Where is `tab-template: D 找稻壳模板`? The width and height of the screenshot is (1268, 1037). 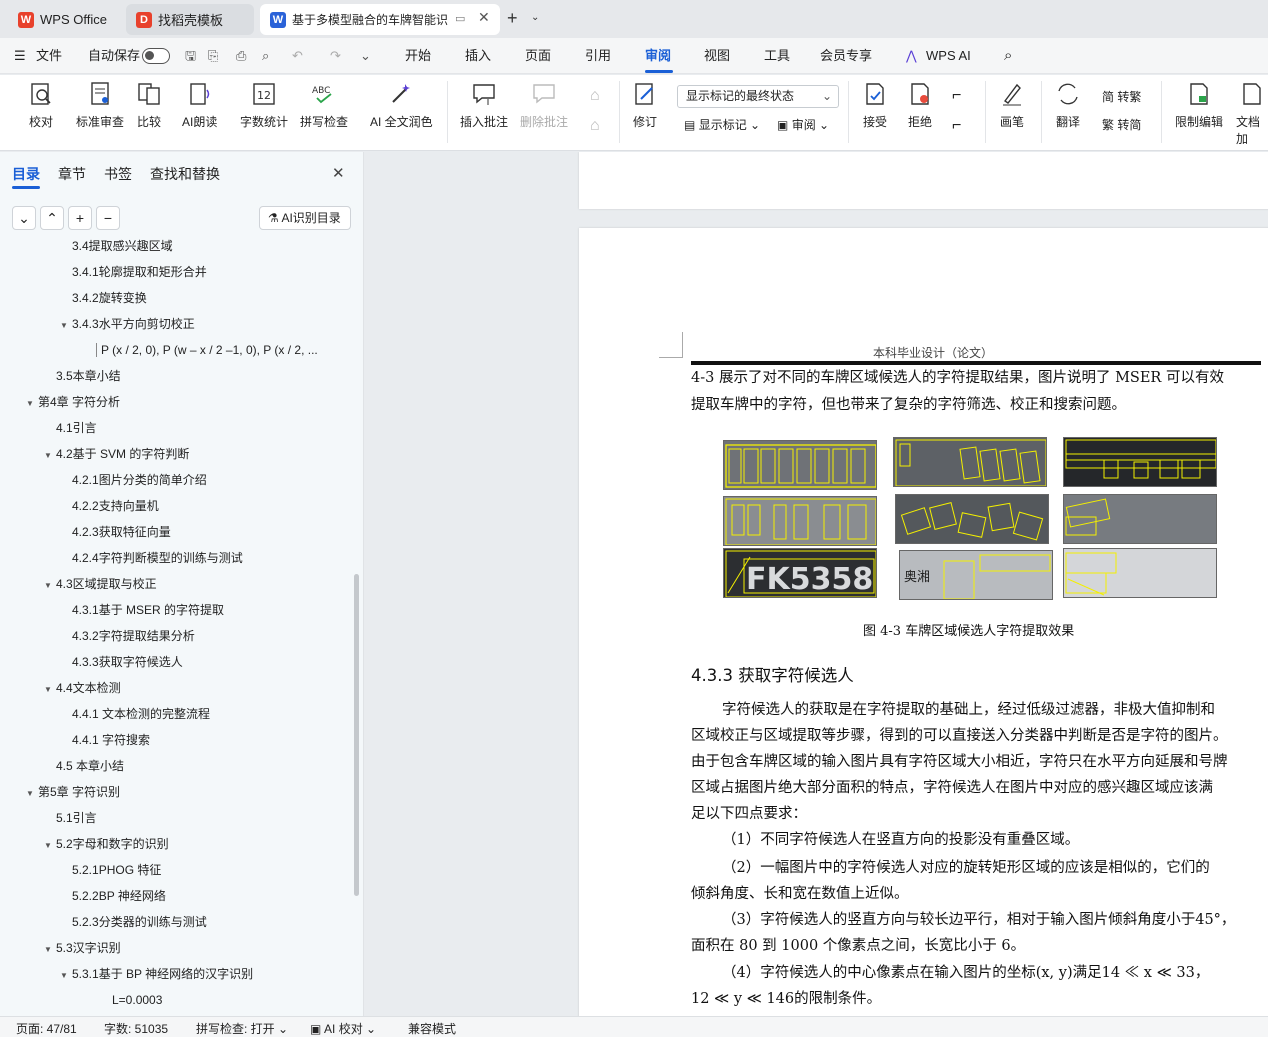
tab-template: D 找稻壳模板 is located at coordinates (190, 19).